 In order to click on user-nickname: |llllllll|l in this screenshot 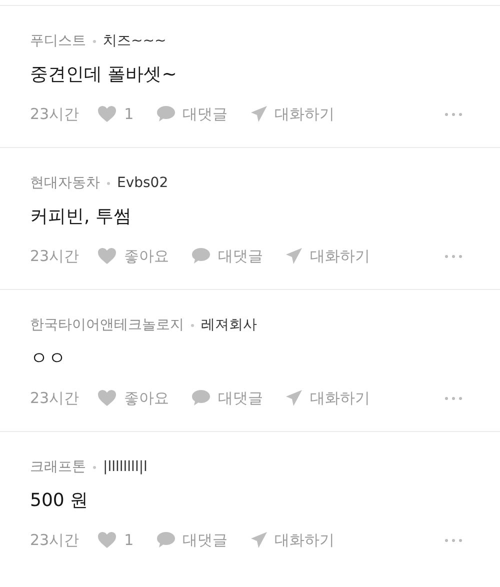, I will do `click(125, 467)`.